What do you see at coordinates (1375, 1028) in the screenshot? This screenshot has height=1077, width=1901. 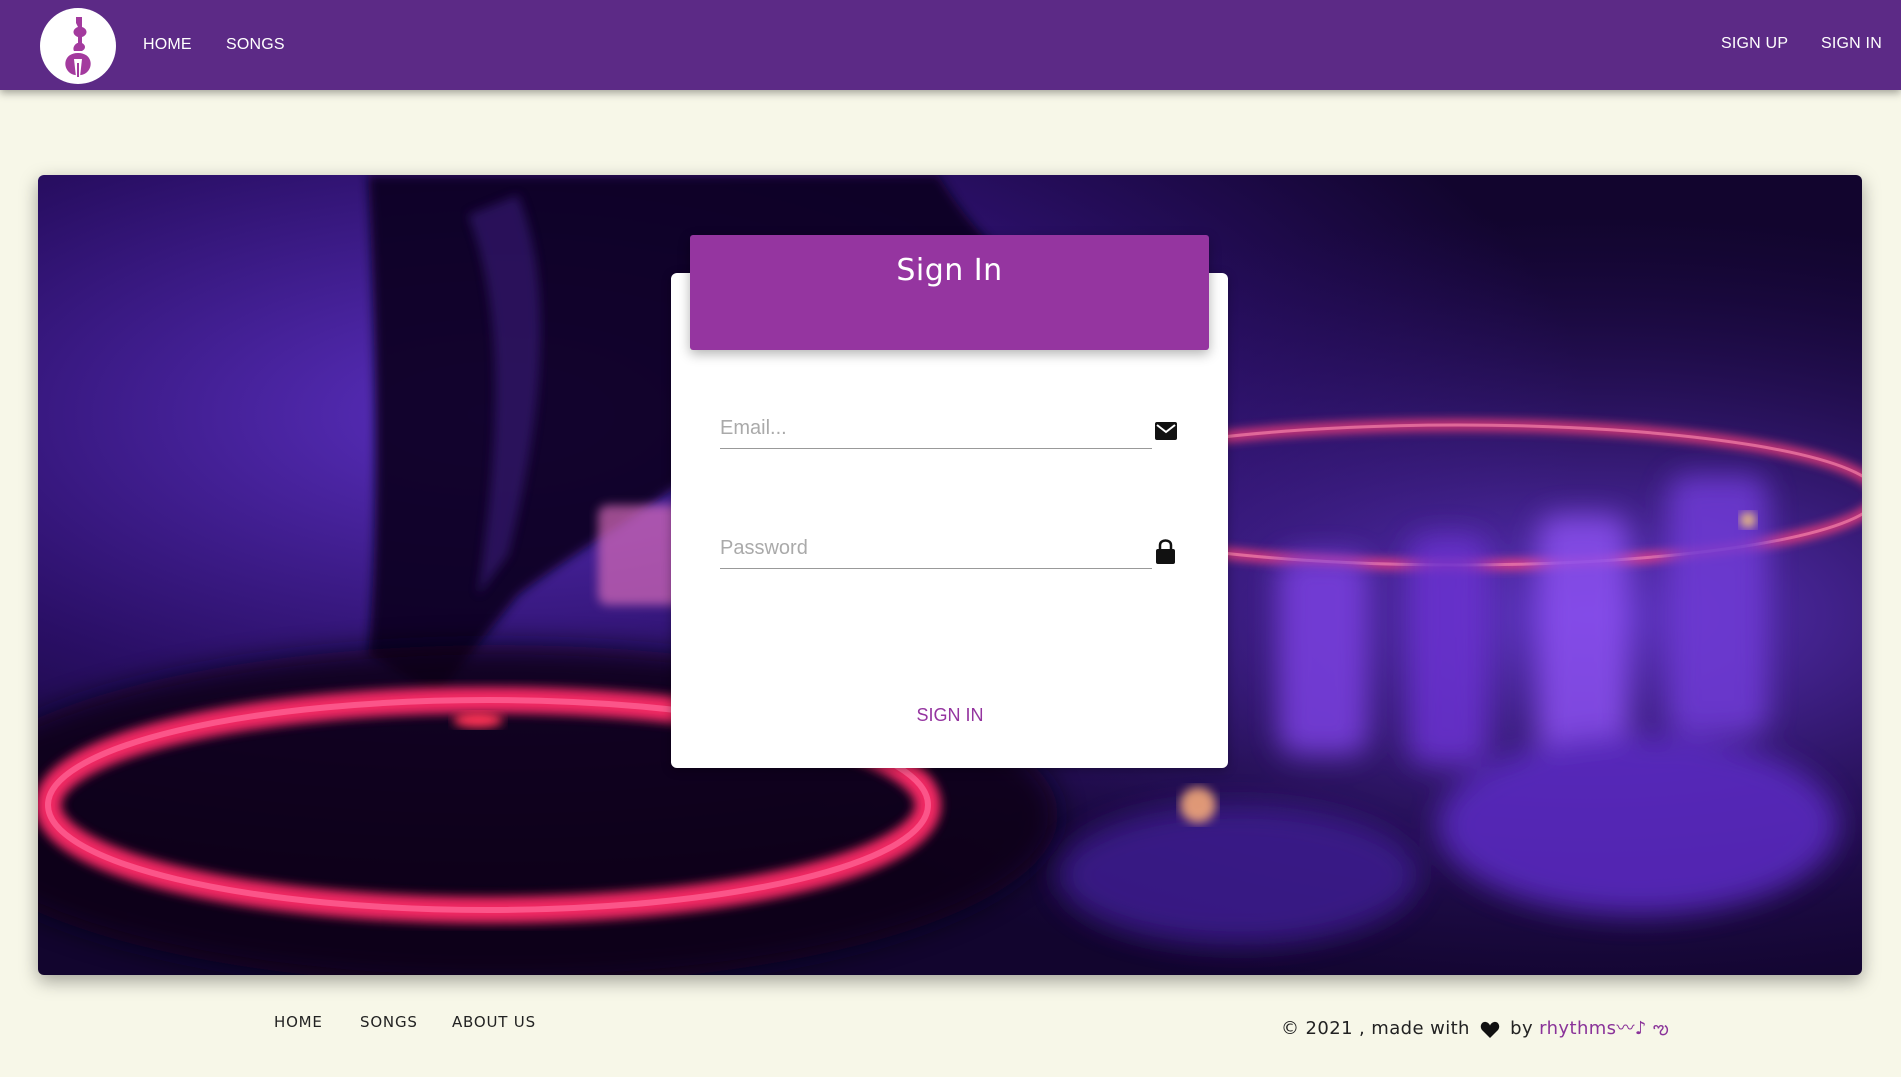 I see `copyright-text: © 2021 , made with` at bounding box center [1375, 1028].